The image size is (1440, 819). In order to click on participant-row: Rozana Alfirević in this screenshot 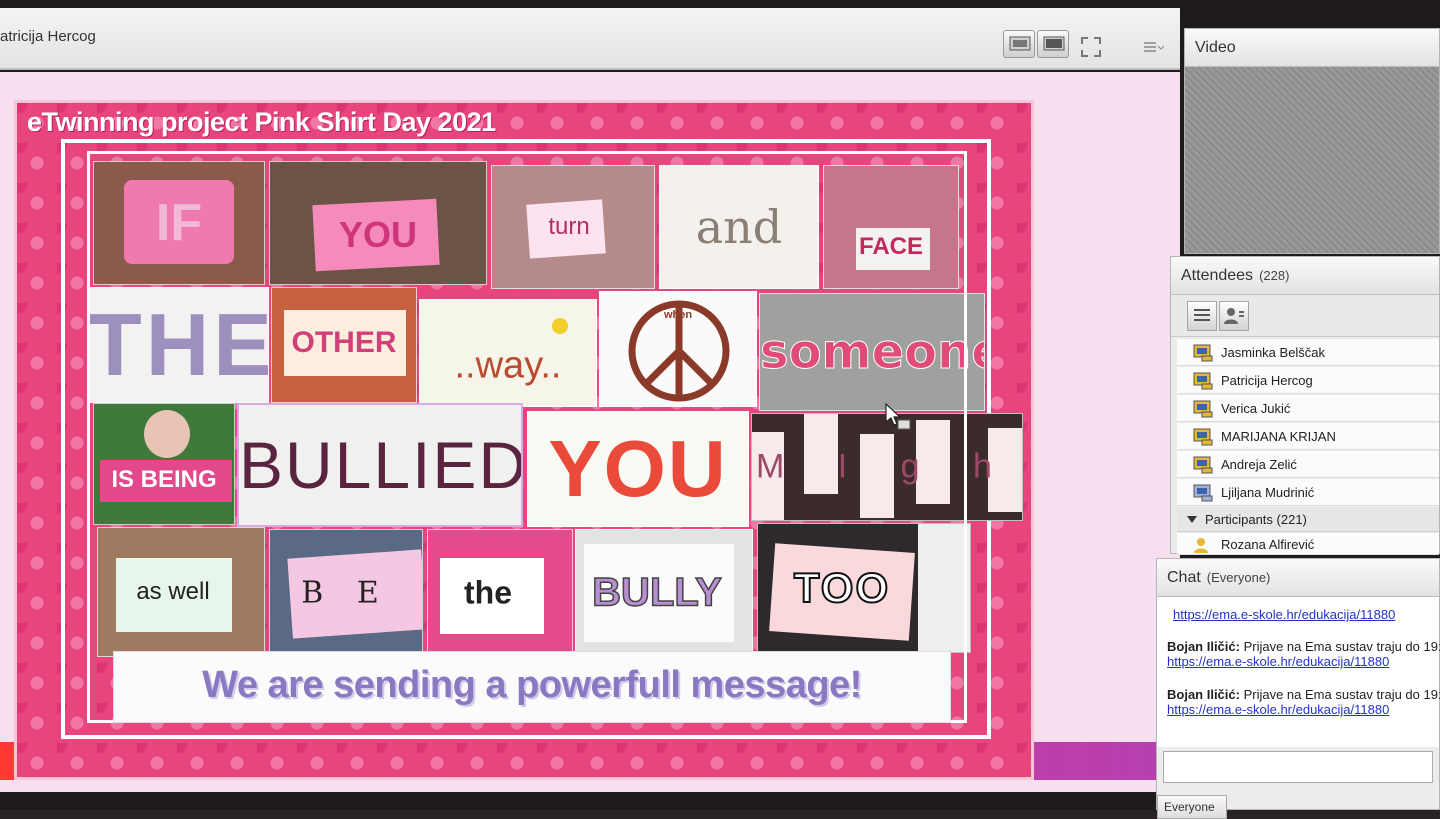, I will do `click(1308, 544)`.